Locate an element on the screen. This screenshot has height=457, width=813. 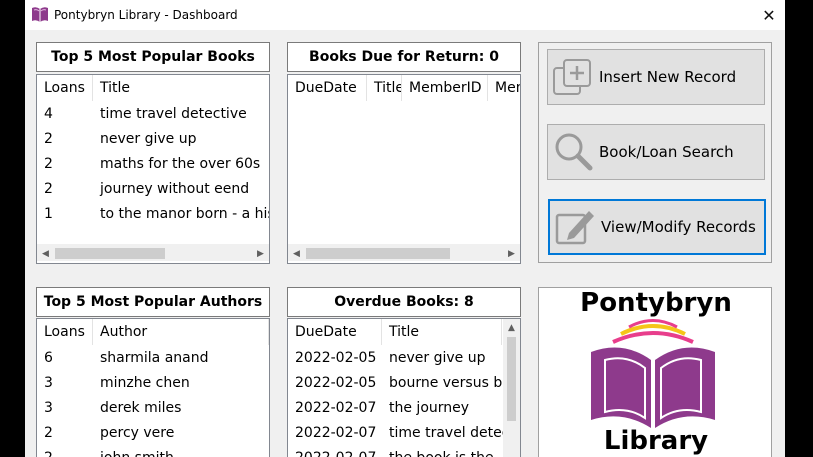
list-item: 2022-02-07the book is the is located at coordinates (395, 451).